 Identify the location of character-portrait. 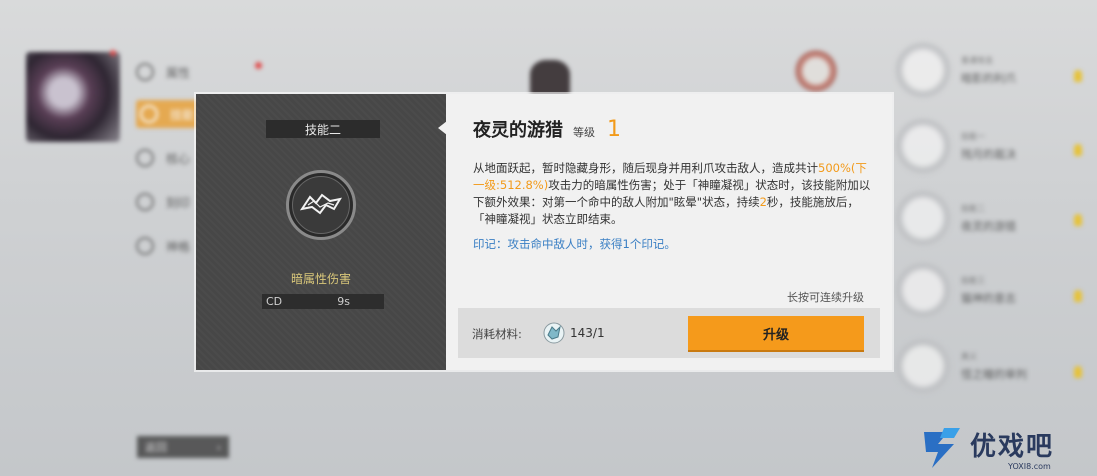
(73, 97).